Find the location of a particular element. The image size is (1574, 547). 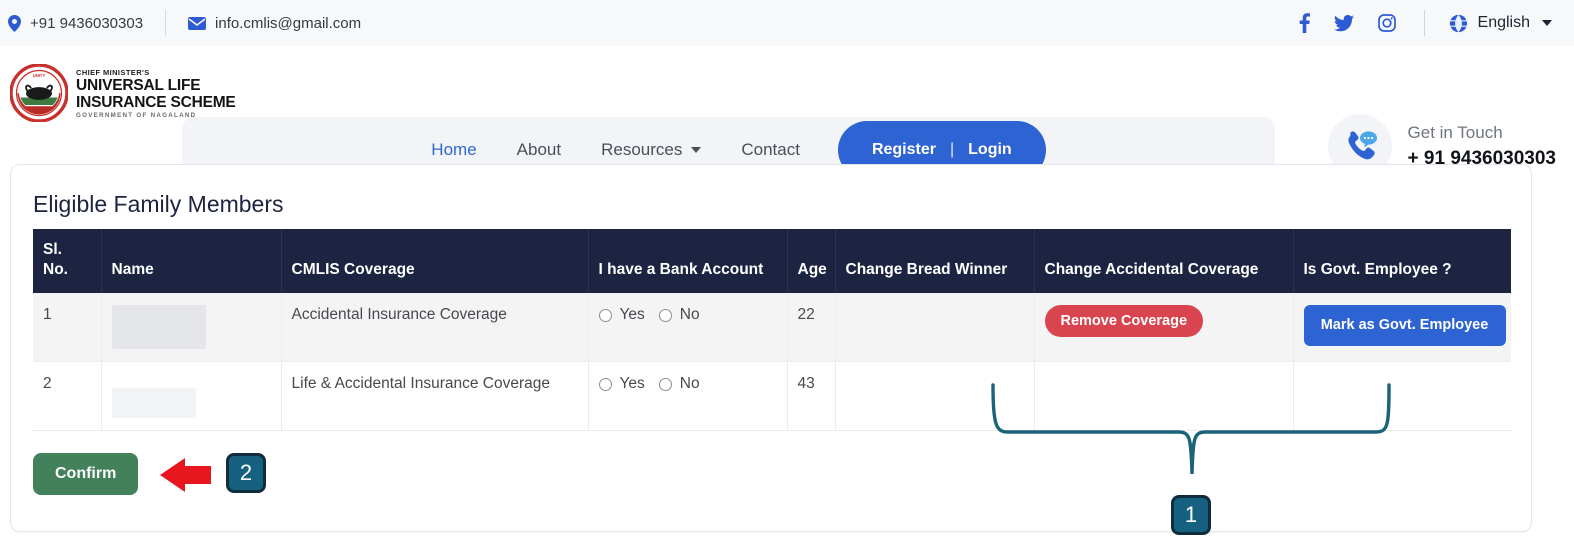

column-header-govt-employee: Is Govt. Employee ? is located at coordinates (1402, 261).